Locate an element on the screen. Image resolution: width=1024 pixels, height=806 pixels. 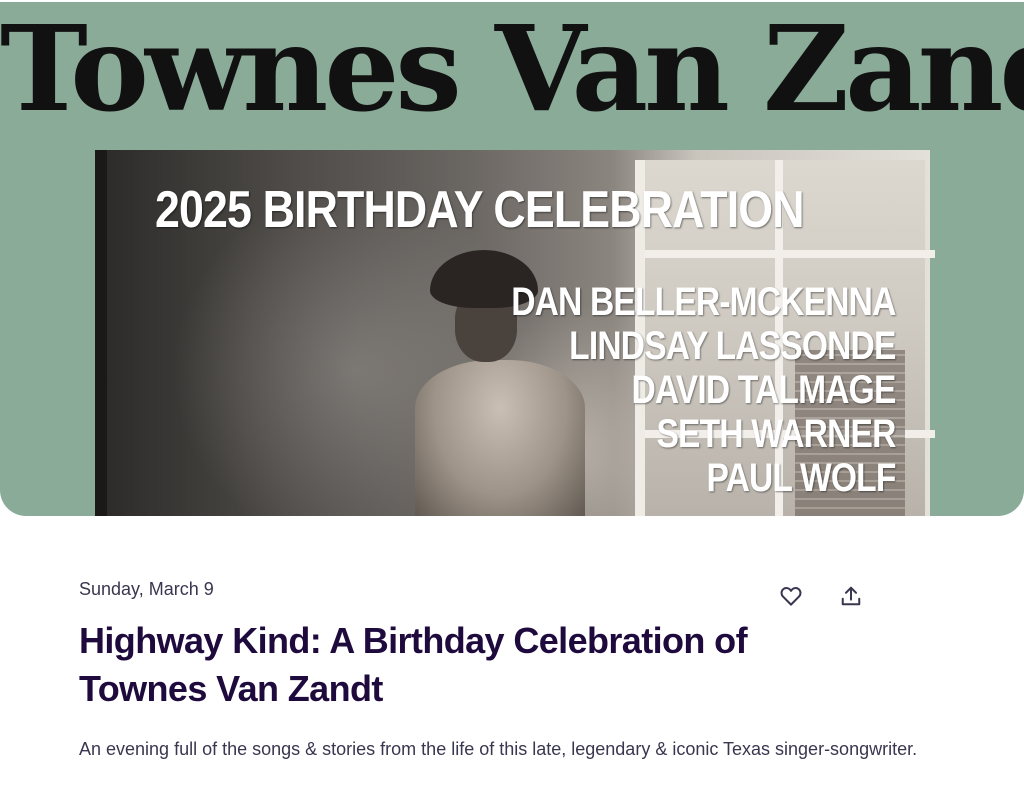
performer-name: PAUL WOLF is located at coordinates (801, 478).